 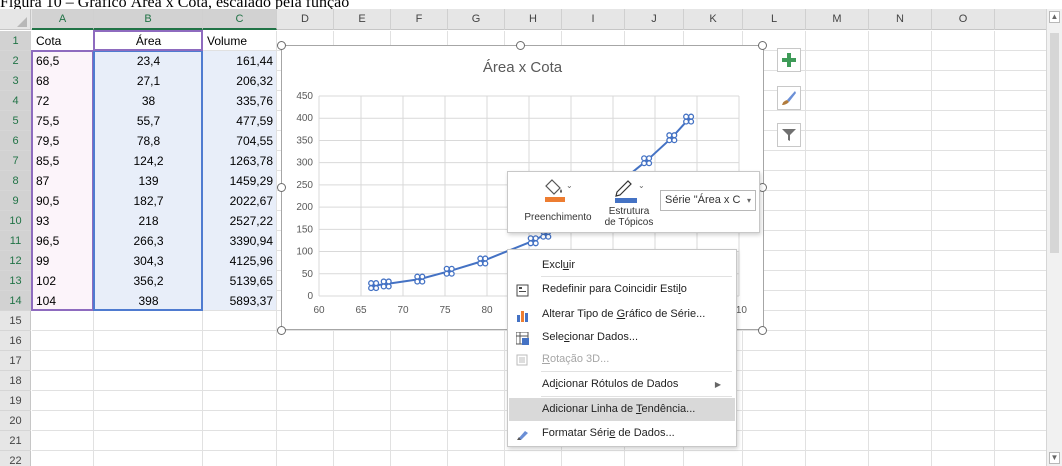 I want to click on data-cell: 477,59, so click(x=240, y=121).